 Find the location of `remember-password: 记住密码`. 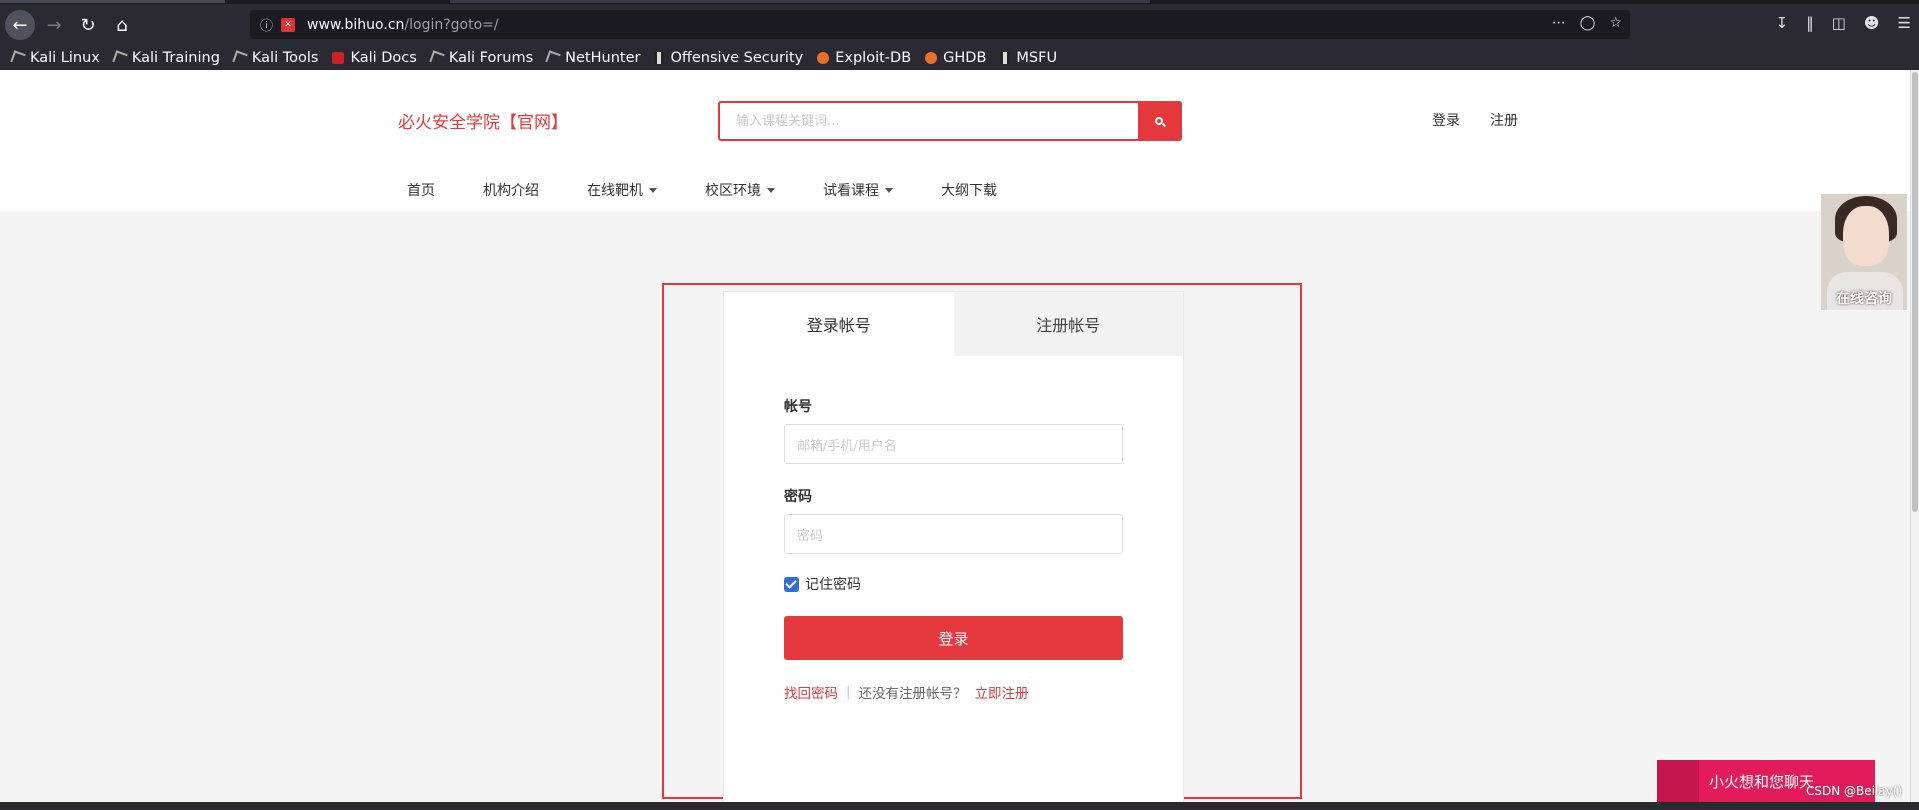

remember-password: 记住密码 is located at coordinates (953, 584).